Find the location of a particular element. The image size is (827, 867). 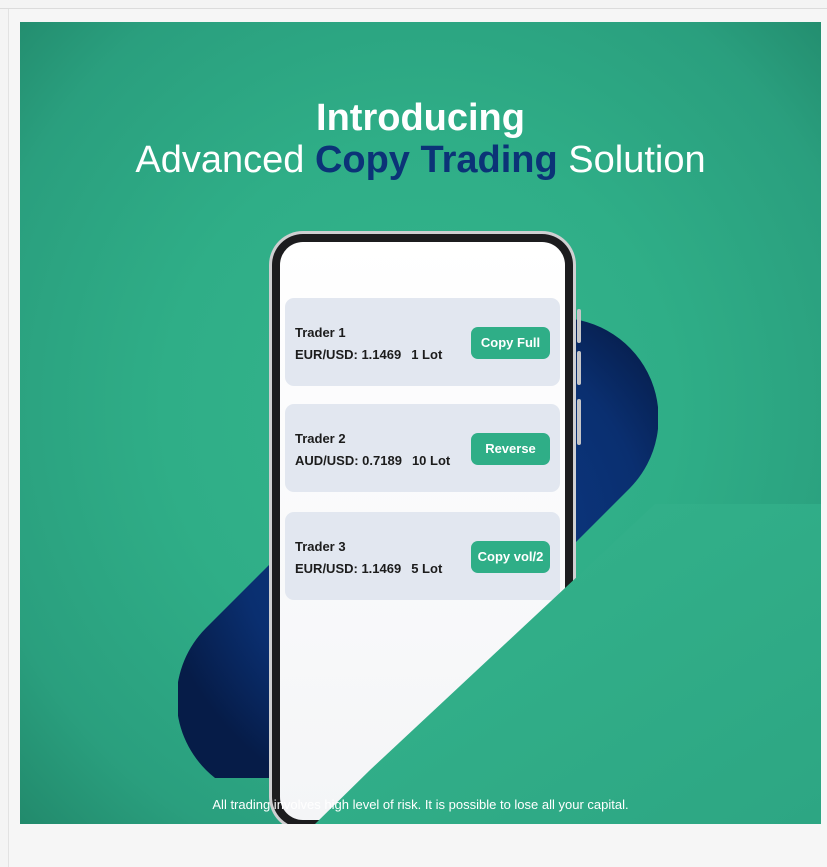

trader-name: Trader 3 is located at coordinates (320, 546).